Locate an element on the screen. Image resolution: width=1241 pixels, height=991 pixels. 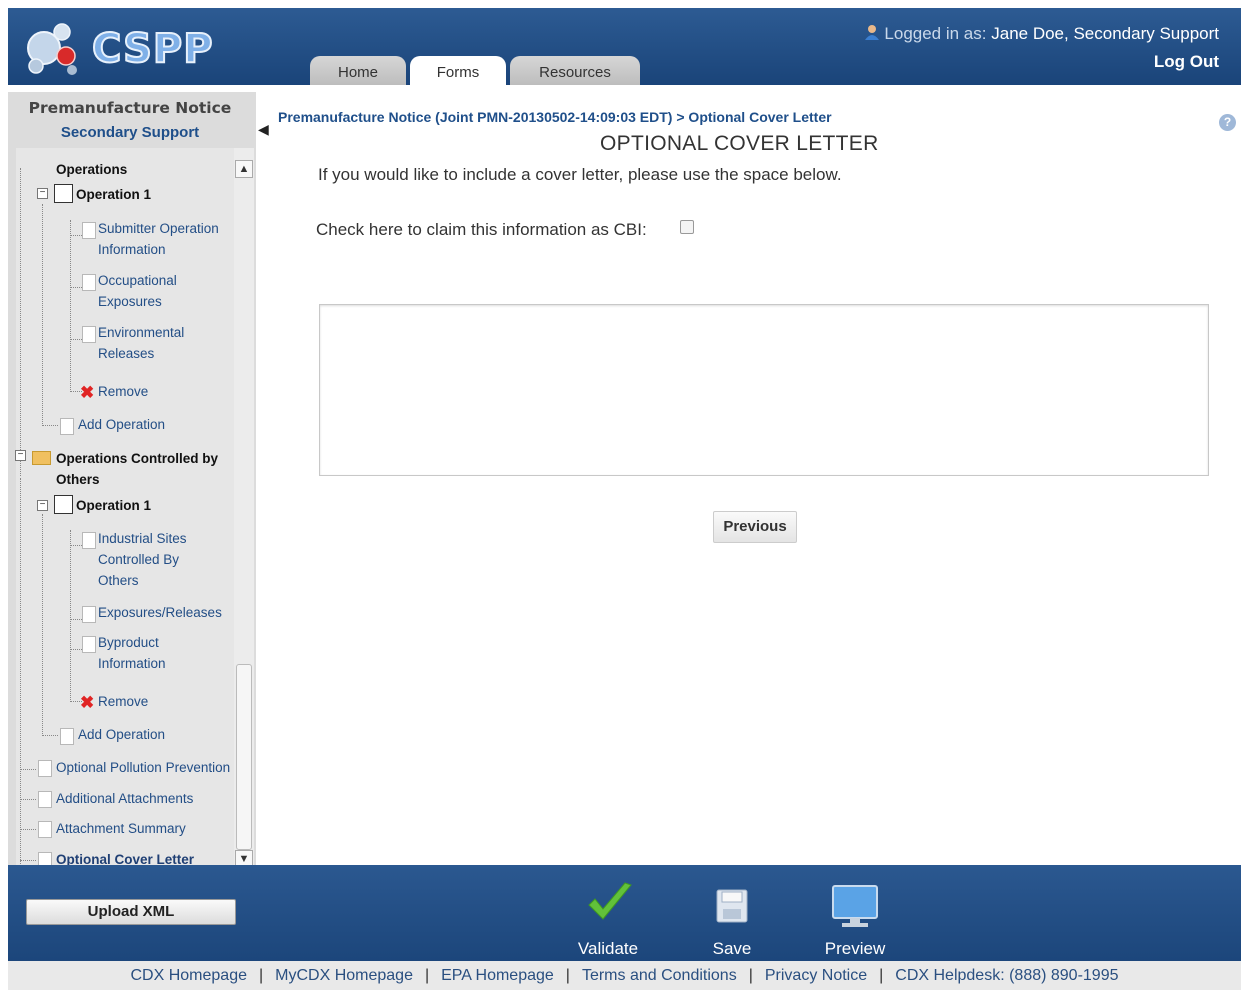
tree-add-operation: Add Operation is located at coordinates (121, 424).